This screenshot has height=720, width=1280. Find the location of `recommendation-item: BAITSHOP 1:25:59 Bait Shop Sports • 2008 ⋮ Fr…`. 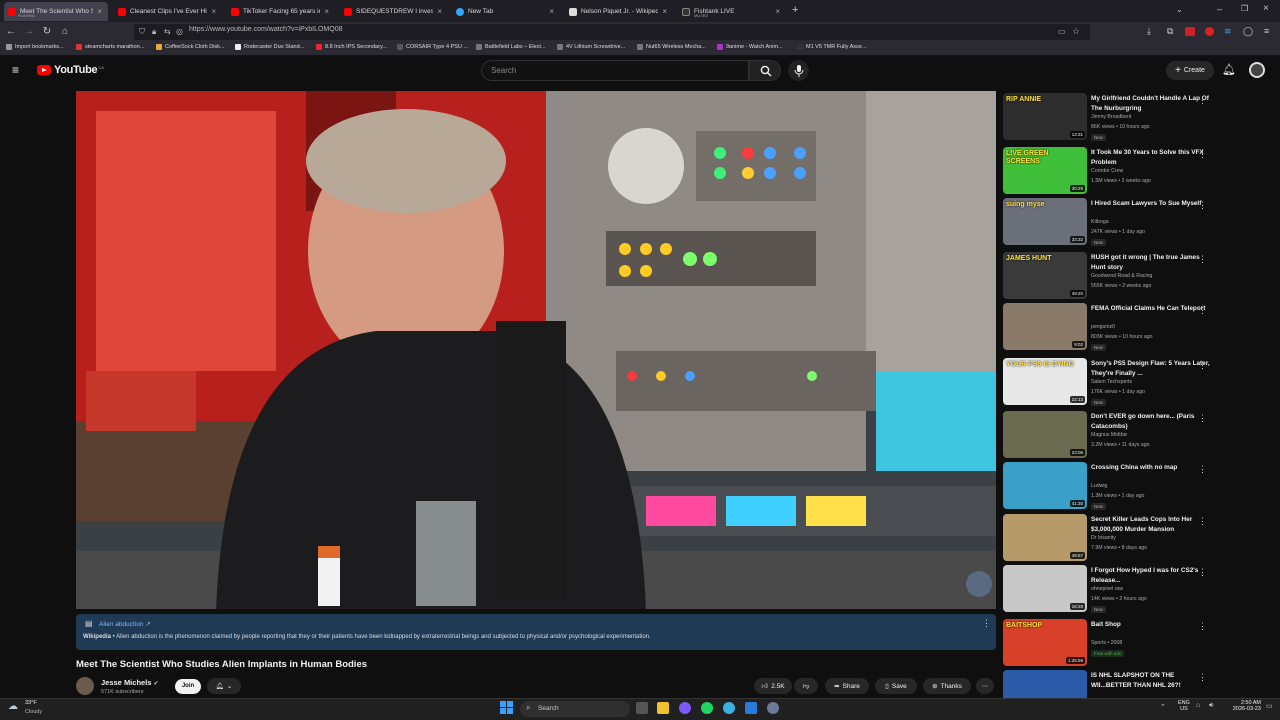

recommendation-item: BAITSHOP 1:25:59 Bait Shop Sports • 2008 ⋮ Fr… is located at coordinates (1138, 644).